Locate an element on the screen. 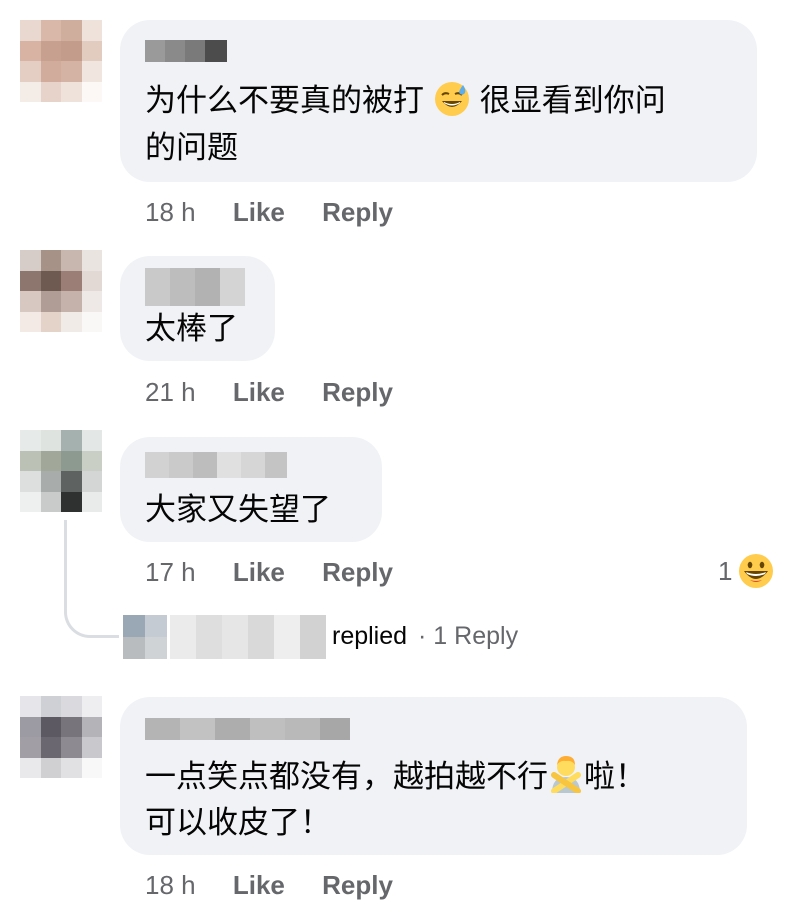 This screenshot has height=916, width=800. grinning-face-emoji is located at coordinates (756, 571).